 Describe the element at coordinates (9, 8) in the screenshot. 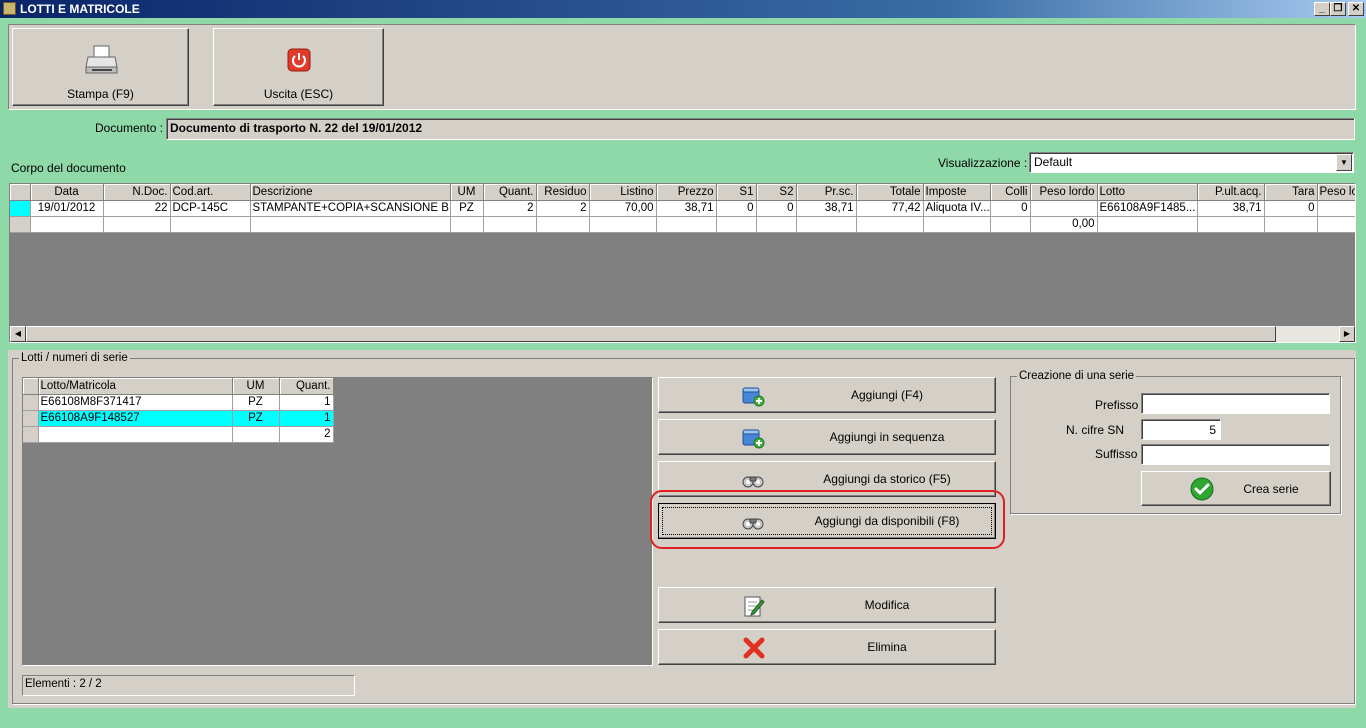

I see `app-icon` at that location.